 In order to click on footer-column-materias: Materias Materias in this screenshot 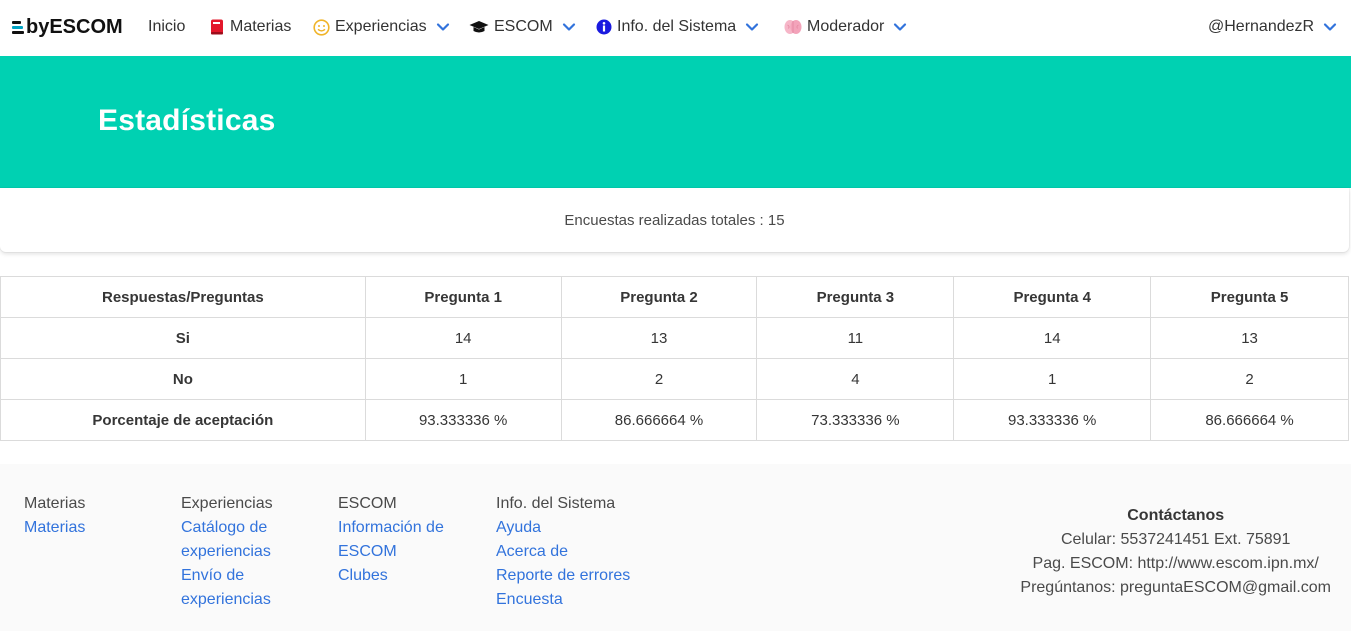, I will do `click(54, 516)`.